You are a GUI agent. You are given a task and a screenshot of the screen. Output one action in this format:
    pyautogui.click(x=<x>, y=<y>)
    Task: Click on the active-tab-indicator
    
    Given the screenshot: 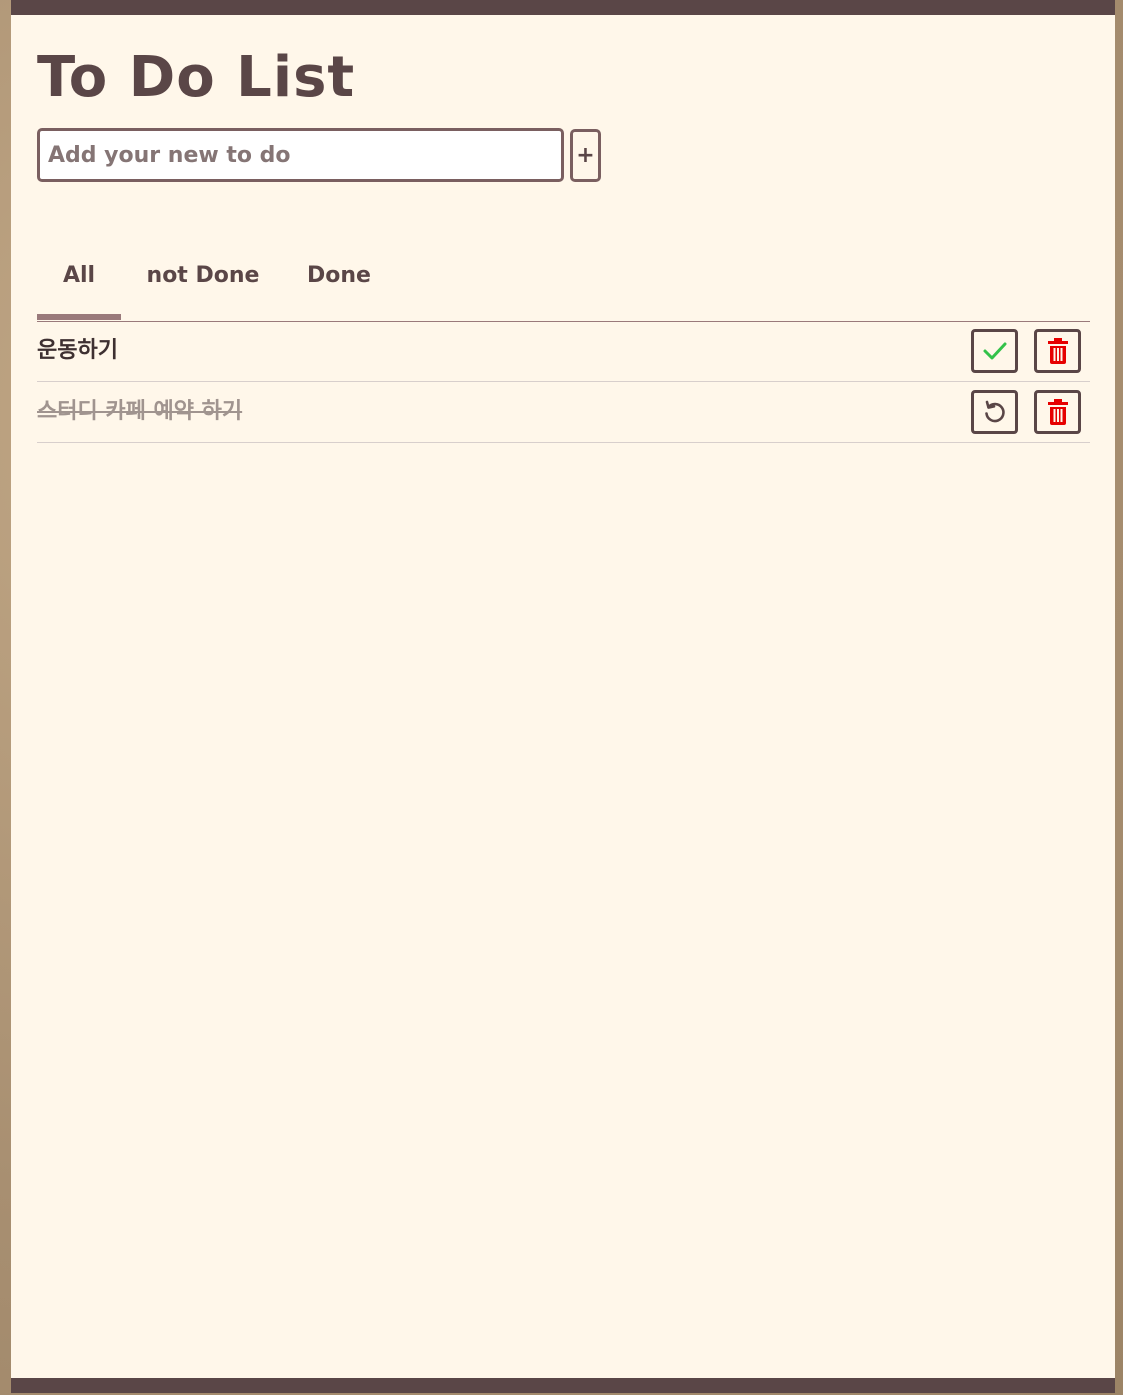 What is the action you would take?
    pyautogui.click(x=79, y=317)
    